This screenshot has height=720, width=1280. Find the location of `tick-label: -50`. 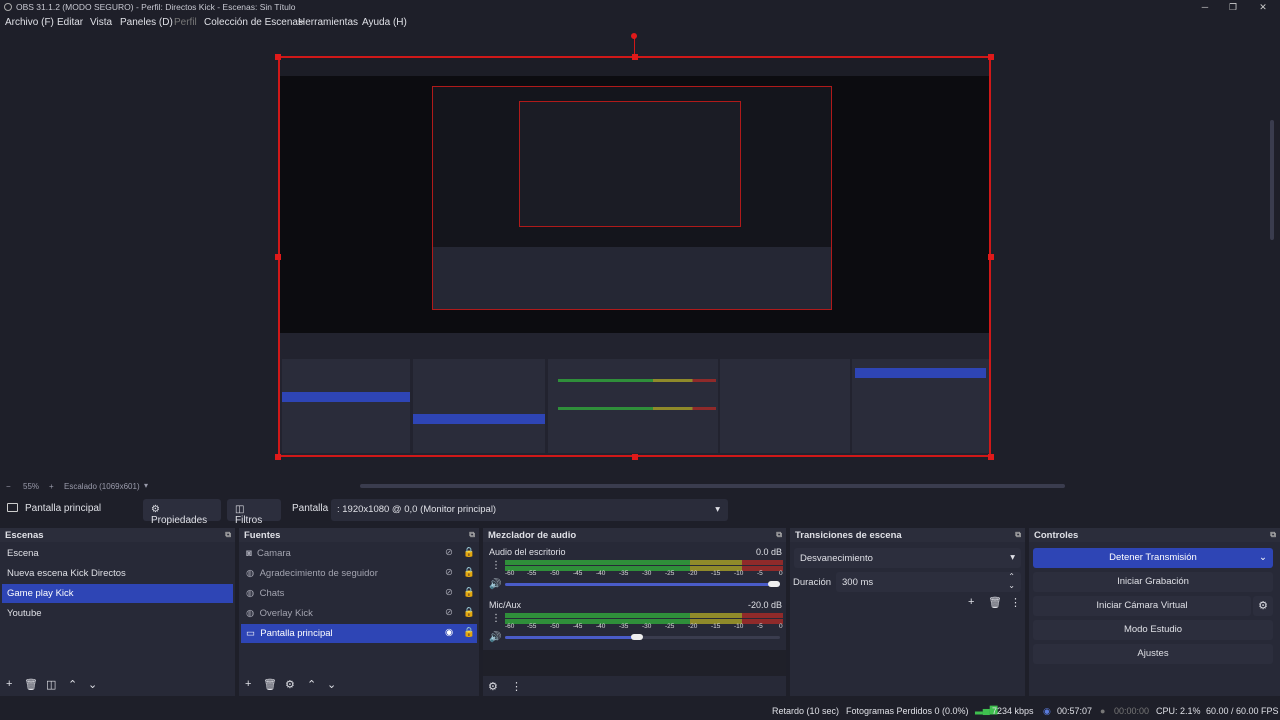

tick-label: -50 is located at coordinates (555, 573).